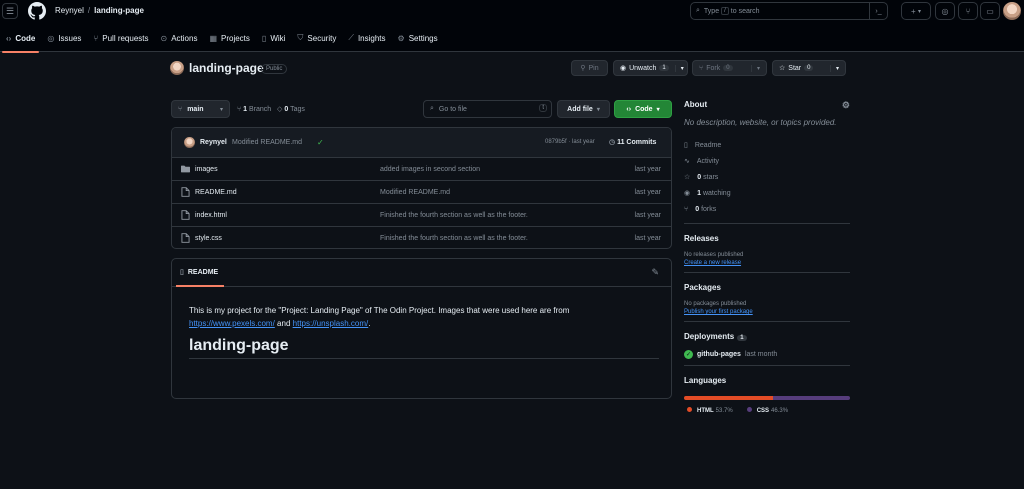 The height and width of the screenshot is (489, 1024). Describe the element at coordinates (351, 37) in the screenshot. I see `graph-icon: ⟋` at that location.